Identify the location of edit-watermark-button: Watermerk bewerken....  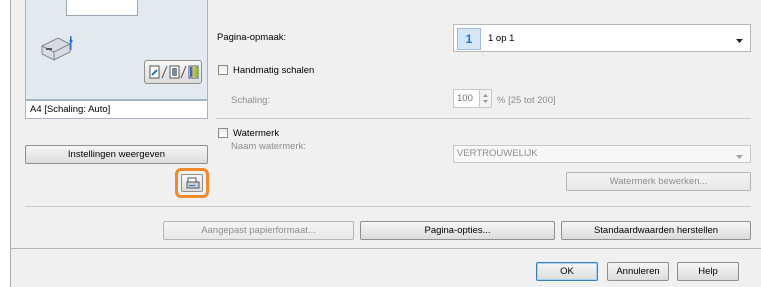
(658, 181).